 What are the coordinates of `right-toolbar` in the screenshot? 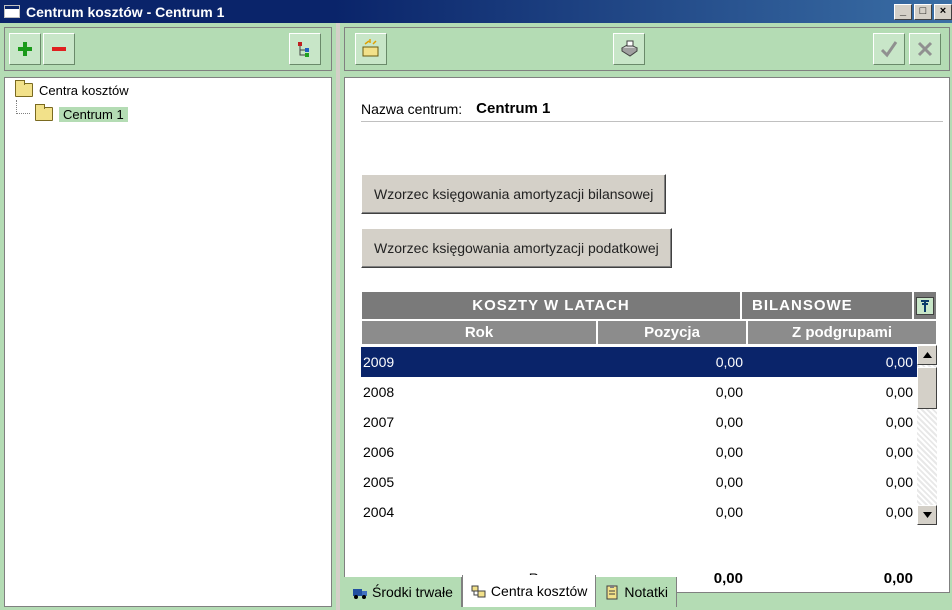 It's located at (647, 49).